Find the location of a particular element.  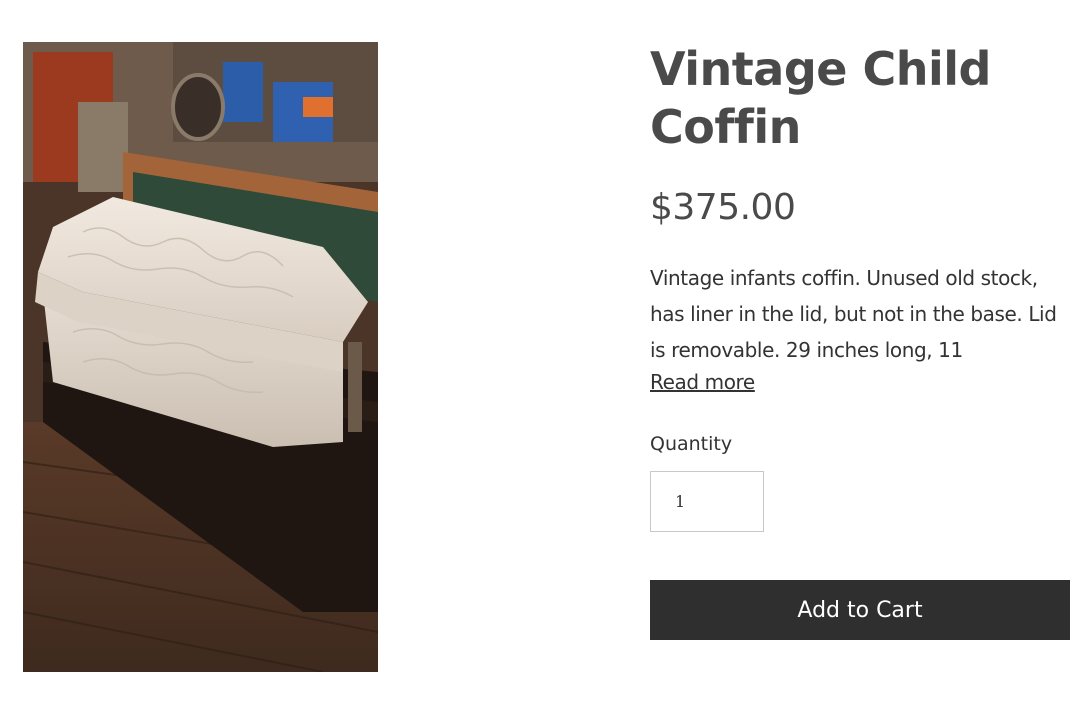

product-price: $375.00 is located at coordinates (723, 207).